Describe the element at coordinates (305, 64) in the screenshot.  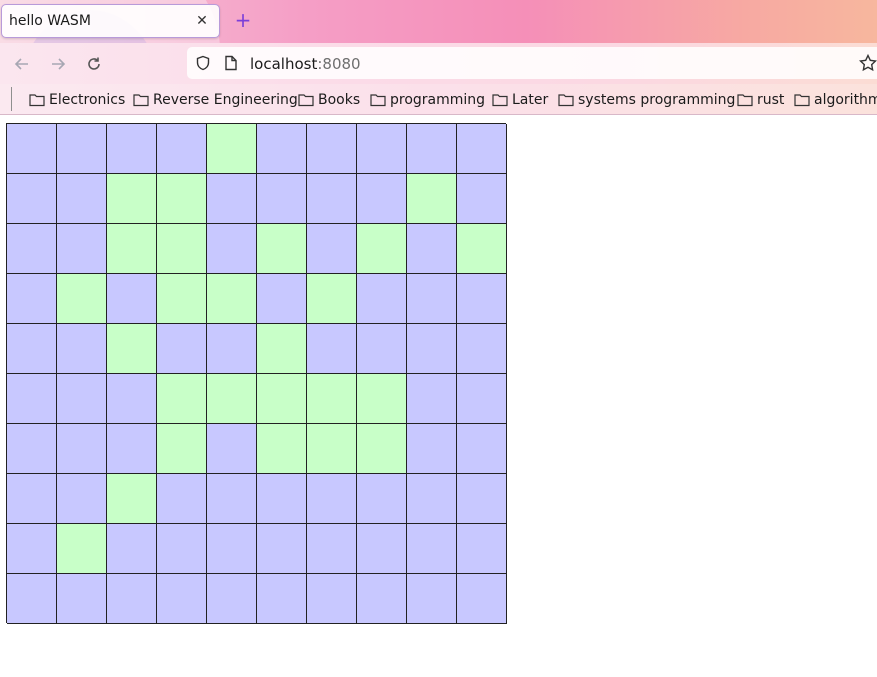
I see `url-text: localhost:8080` at that location.